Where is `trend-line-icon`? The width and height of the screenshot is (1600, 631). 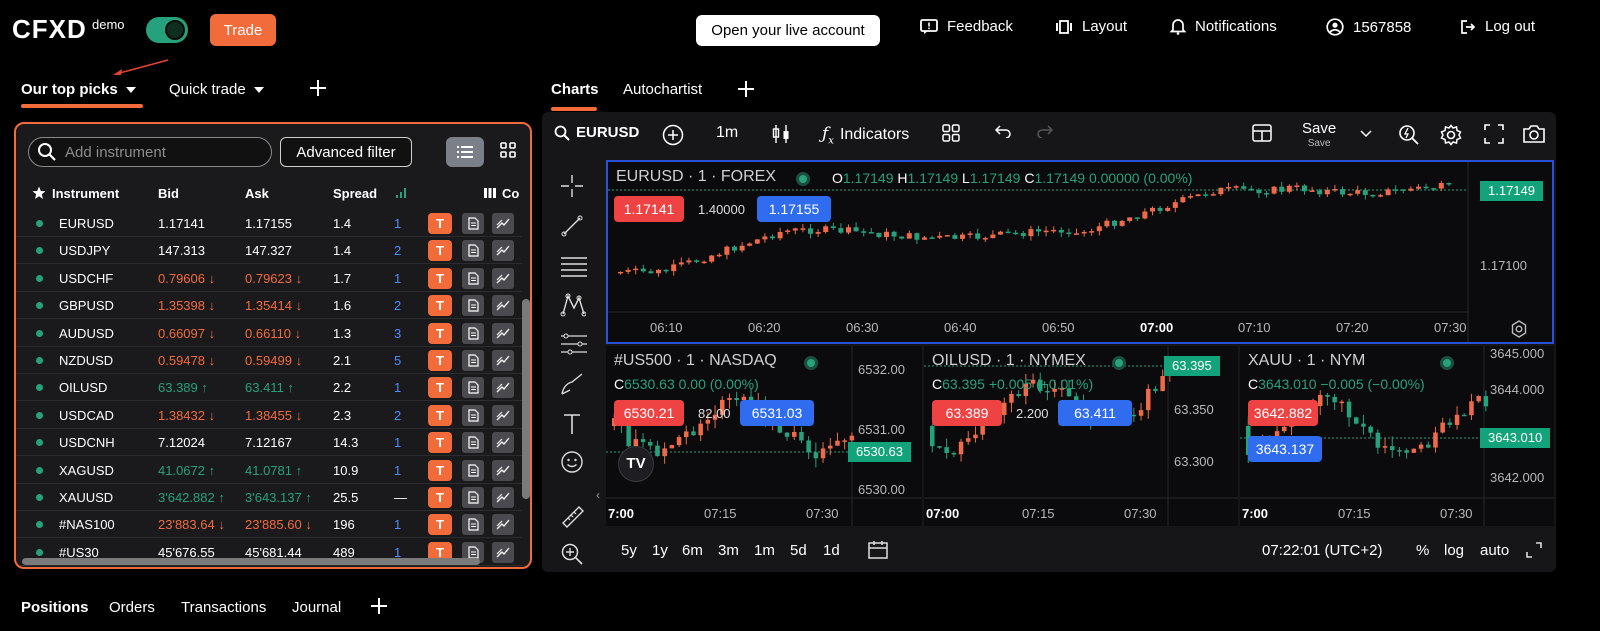
trend-line-icon is located at coordinates (572, 226).